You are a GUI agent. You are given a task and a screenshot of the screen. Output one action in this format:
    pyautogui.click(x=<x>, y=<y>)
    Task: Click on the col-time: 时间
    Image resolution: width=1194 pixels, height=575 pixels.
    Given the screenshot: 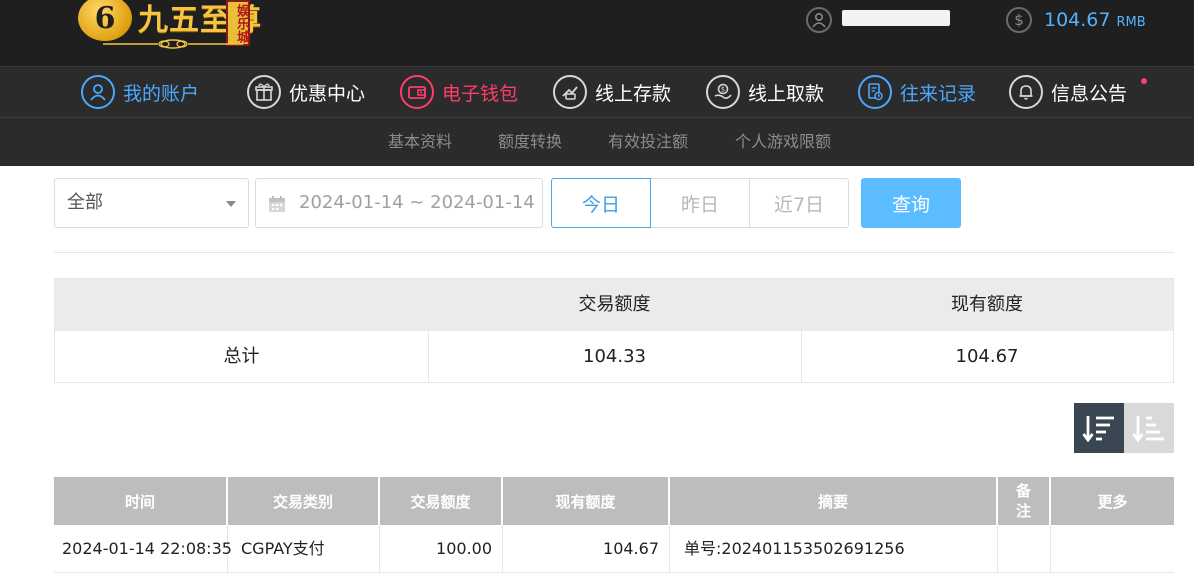 What is the action you would take?
    pyautogui.click(x=141, y=501)
    